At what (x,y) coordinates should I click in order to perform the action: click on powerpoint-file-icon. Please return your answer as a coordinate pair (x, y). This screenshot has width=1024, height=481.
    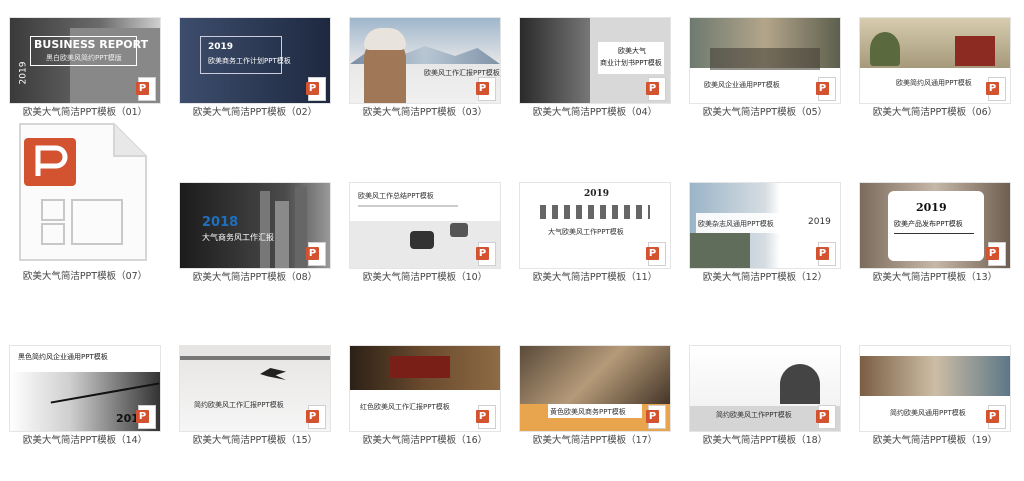
    Looking at the image, I should click on (82, 192).